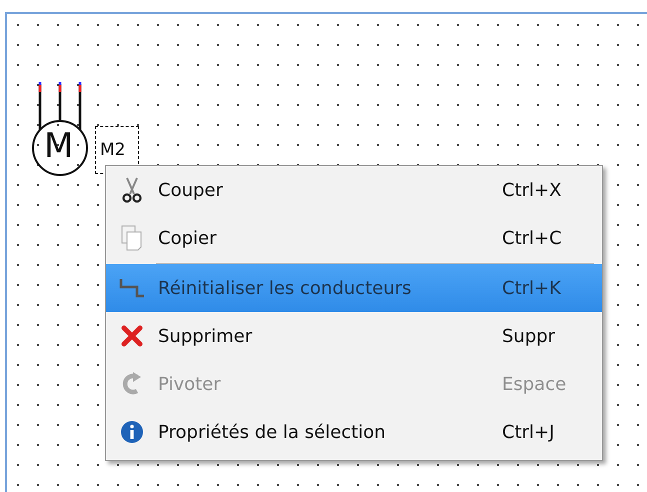 The image size is (647, 492). What do you see at coordinates (132, 432) in the screenshot?
I see `info-icon` at bounding box center [132, 432].